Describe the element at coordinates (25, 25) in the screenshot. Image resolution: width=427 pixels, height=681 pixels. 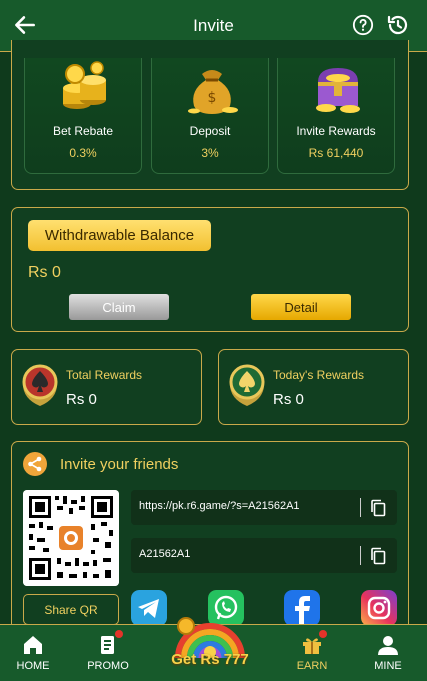
I see `arrow-left-icon` at that location.